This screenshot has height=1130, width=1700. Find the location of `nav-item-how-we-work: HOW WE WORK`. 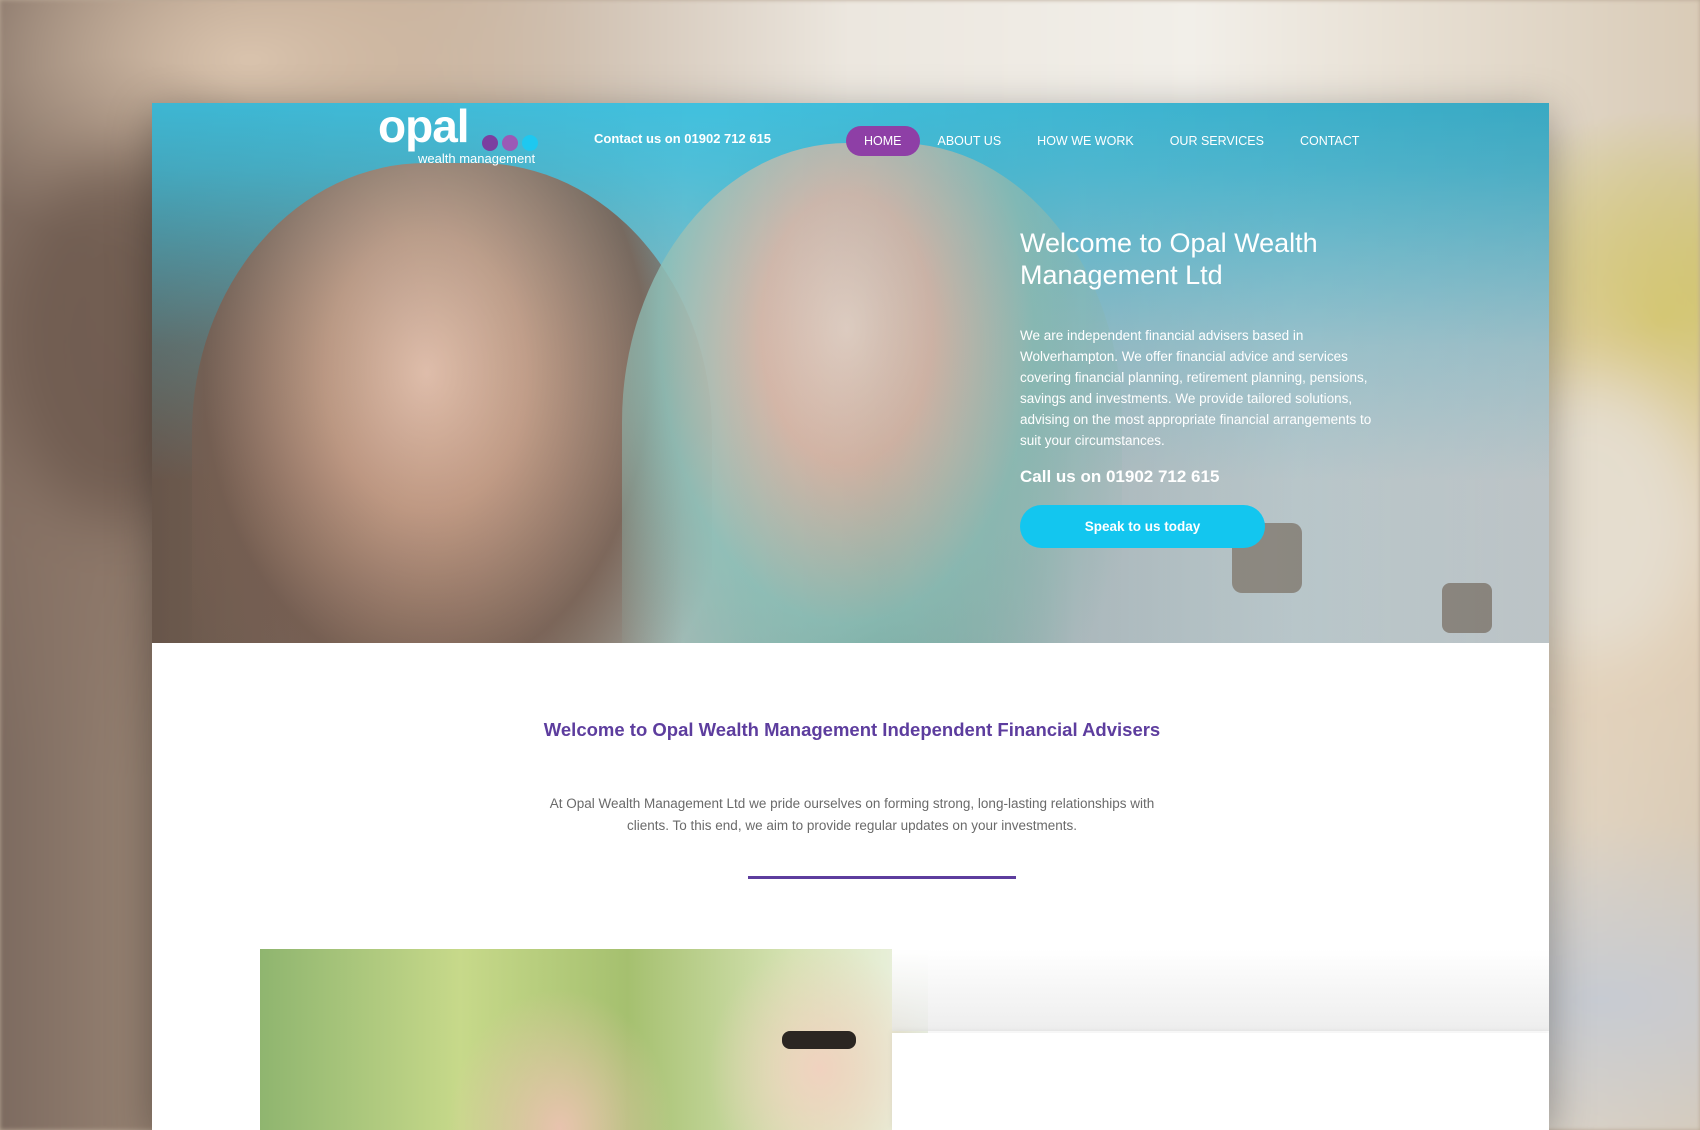

nav-item-how-we-work: HOW WE WORK is located at coordinates (1085, 141).